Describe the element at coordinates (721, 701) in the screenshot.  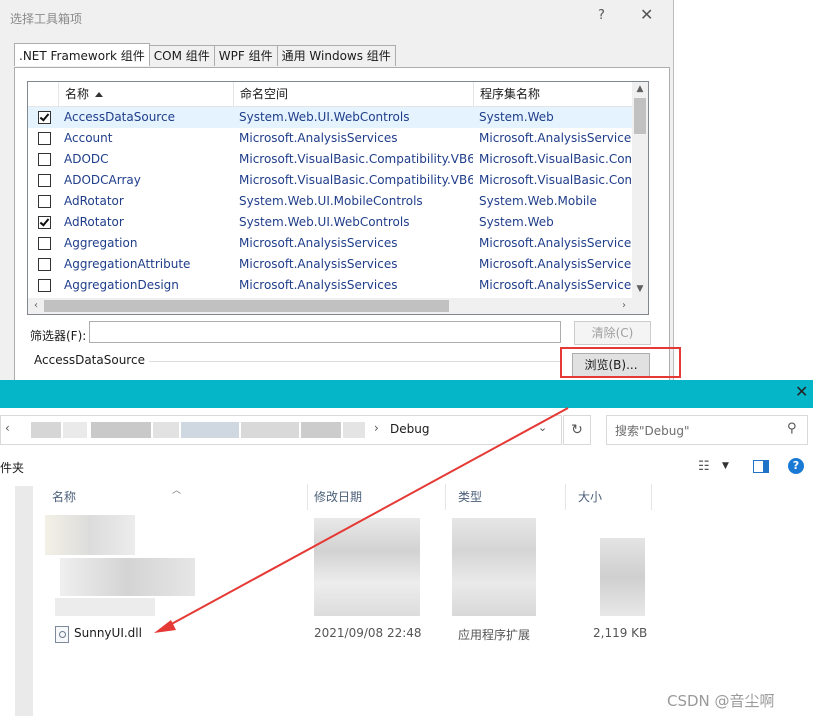
I see `watermark: CSDN @音尘啊` at that location.